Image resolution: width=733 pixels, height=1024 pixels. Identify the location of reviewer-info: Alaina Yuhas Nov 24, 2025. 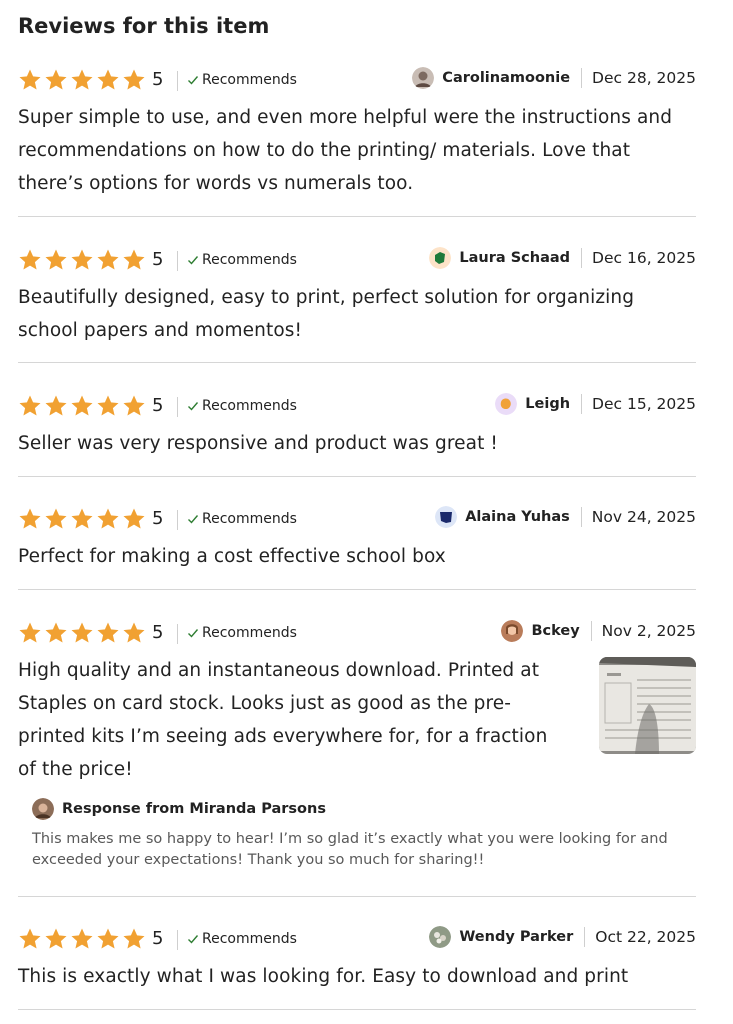
(565, 517).